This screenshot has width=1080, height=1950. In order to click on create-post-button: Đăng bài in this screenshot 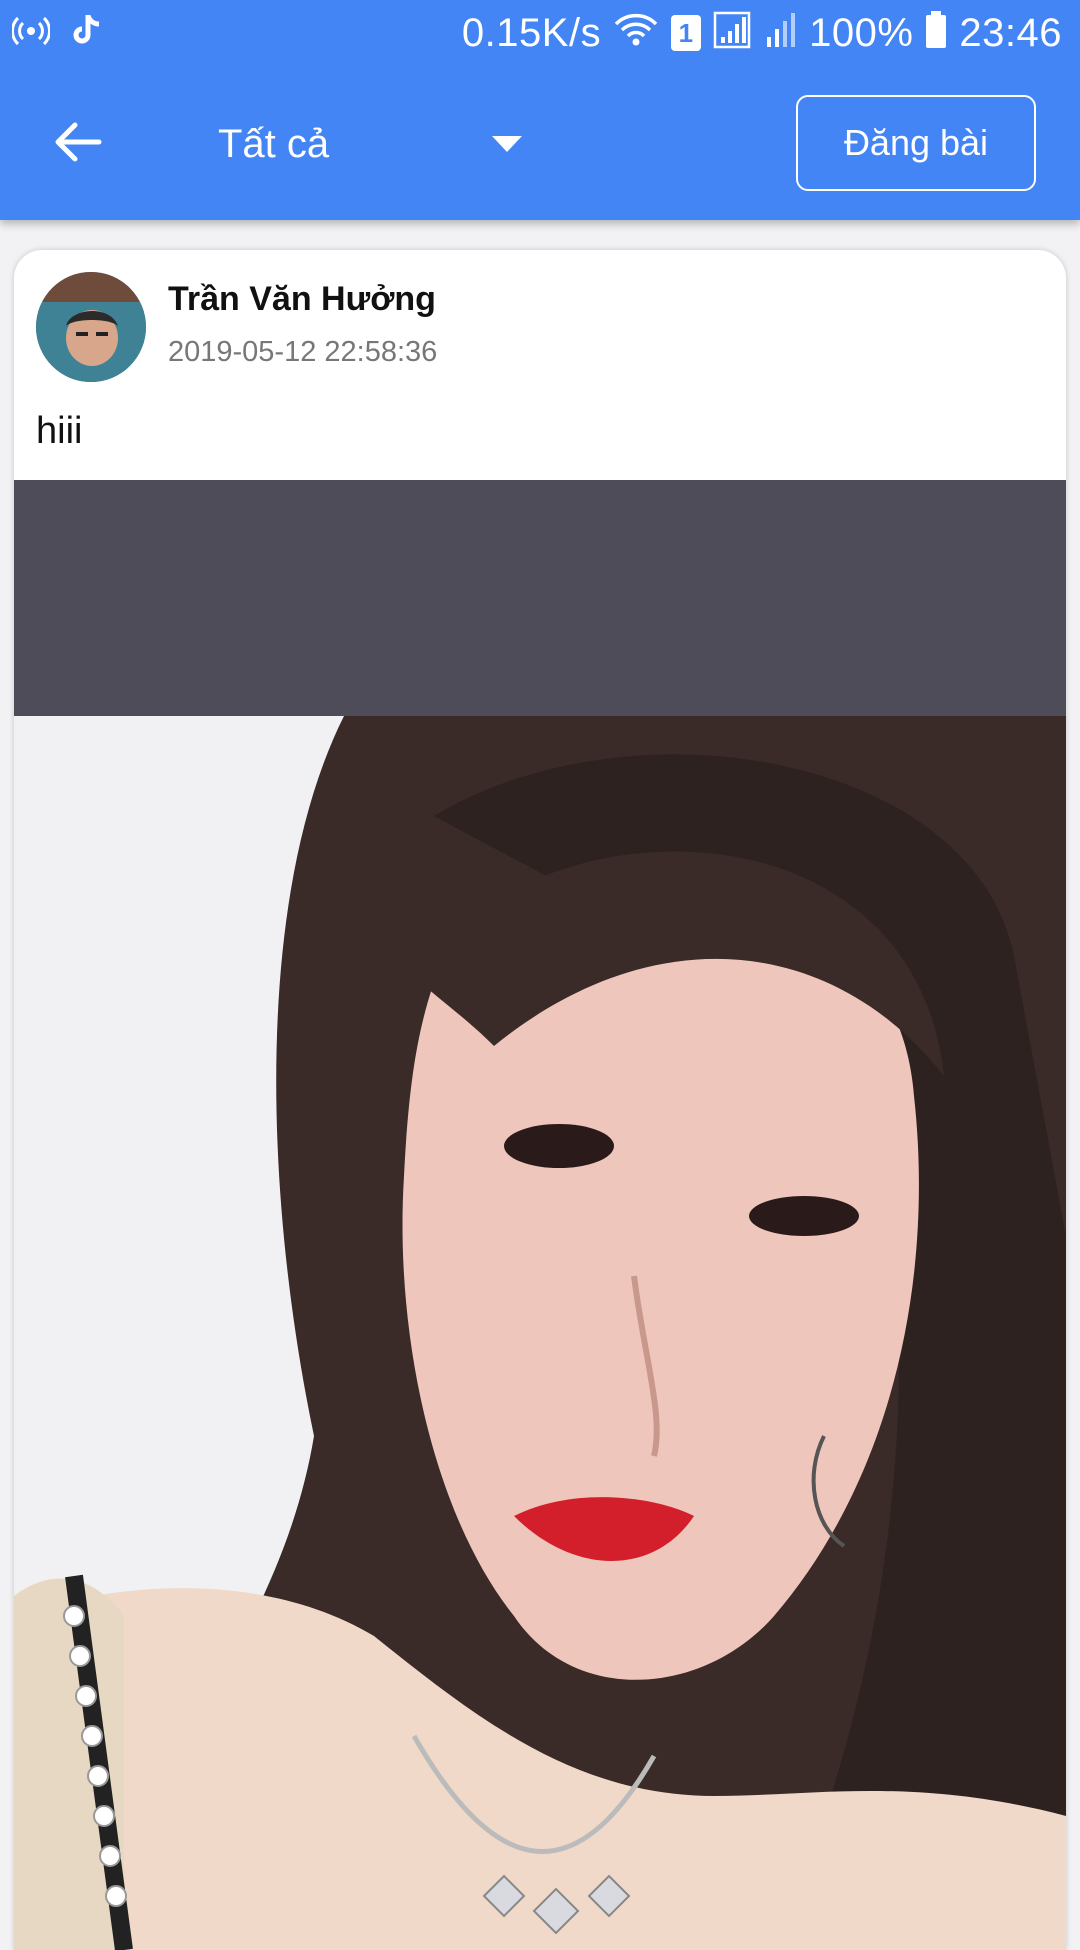, I will do `click(916, 143)`.